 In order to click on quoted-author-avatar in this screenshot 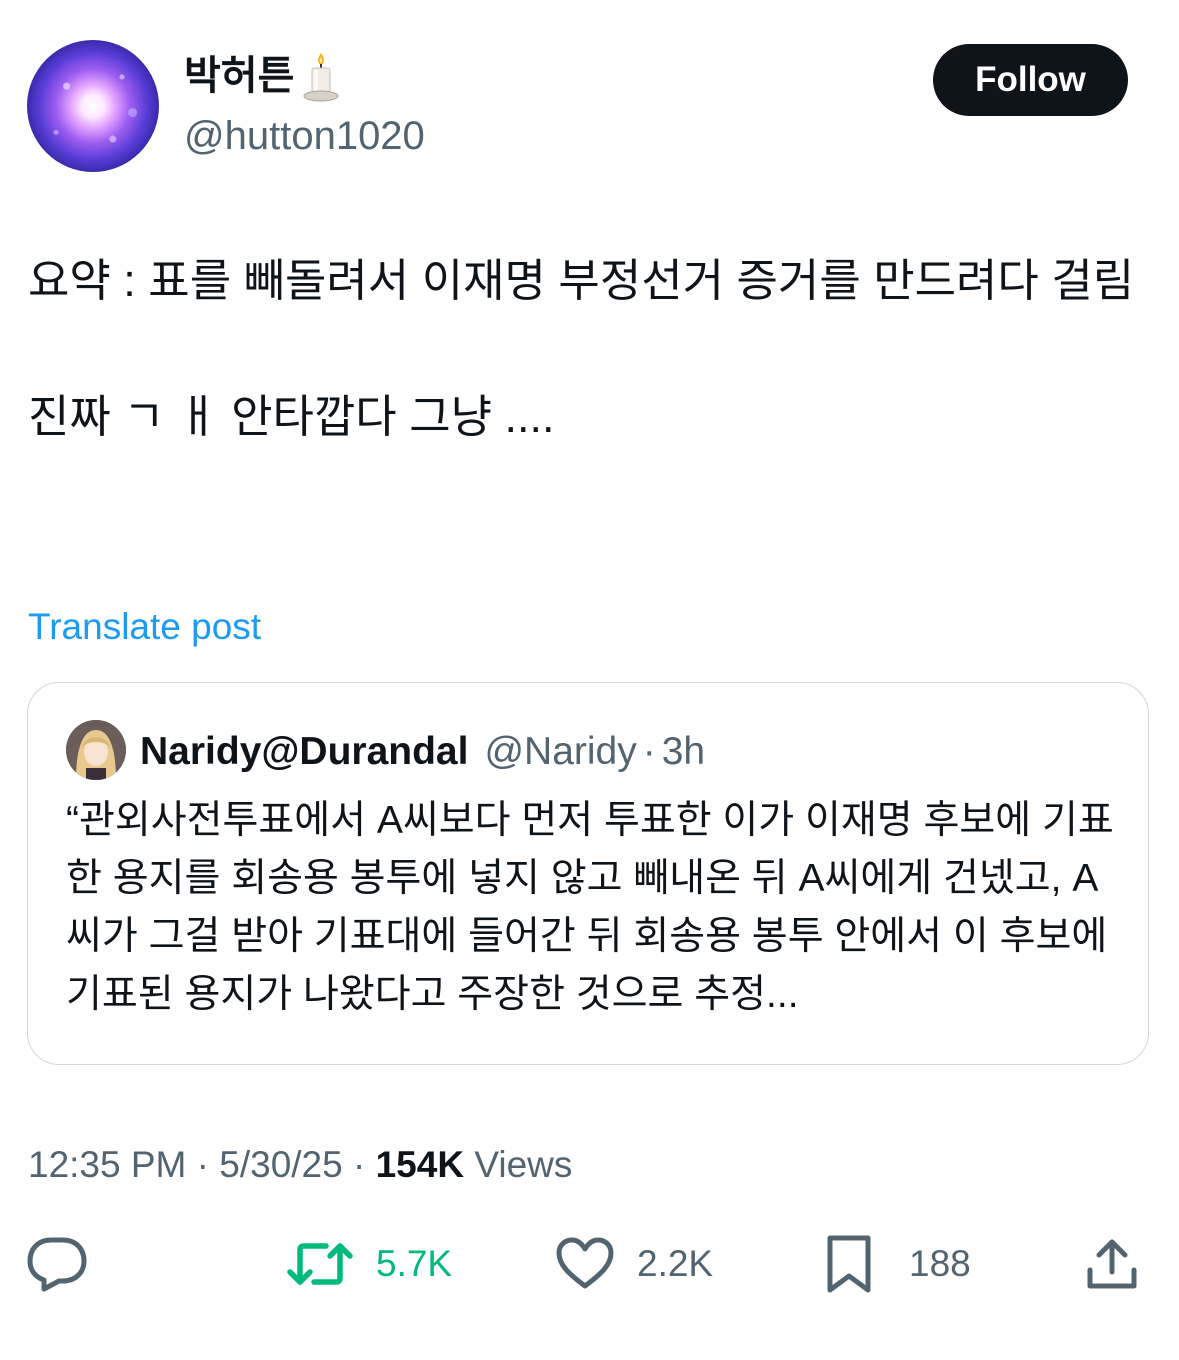, I will do `click(96, 750)`.